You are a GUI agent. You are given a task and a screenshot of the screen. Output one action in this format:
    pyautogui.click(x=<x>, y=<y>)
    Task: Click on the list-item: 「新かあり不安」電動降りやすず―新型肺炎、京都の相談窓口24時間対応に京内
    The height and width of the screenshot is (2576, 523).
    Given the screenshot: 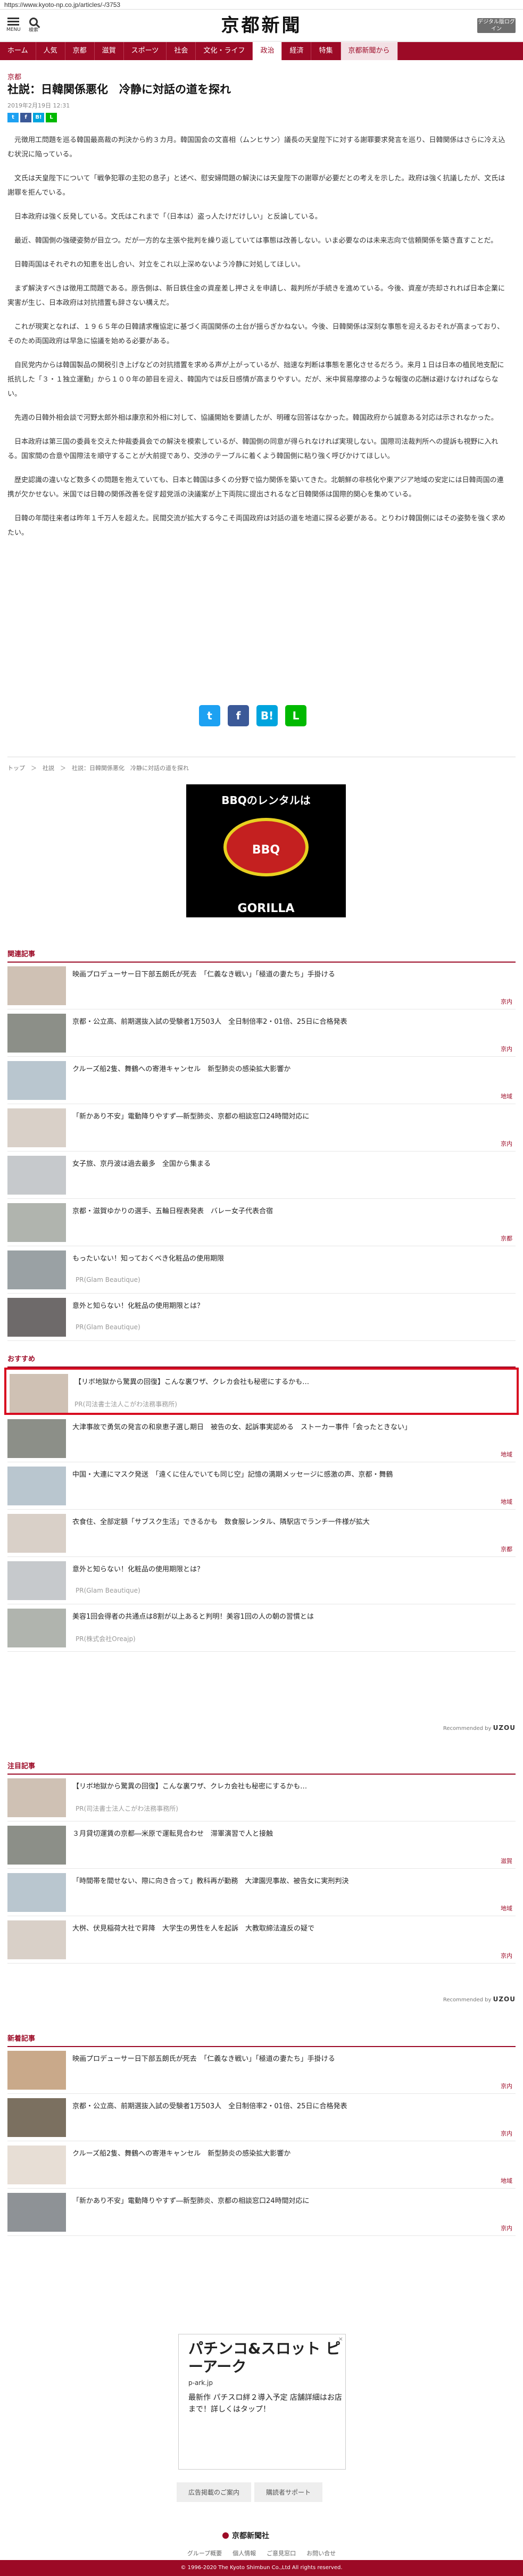 What is the action you would take?
    pyautogui.click(x=261, y=2212)
    